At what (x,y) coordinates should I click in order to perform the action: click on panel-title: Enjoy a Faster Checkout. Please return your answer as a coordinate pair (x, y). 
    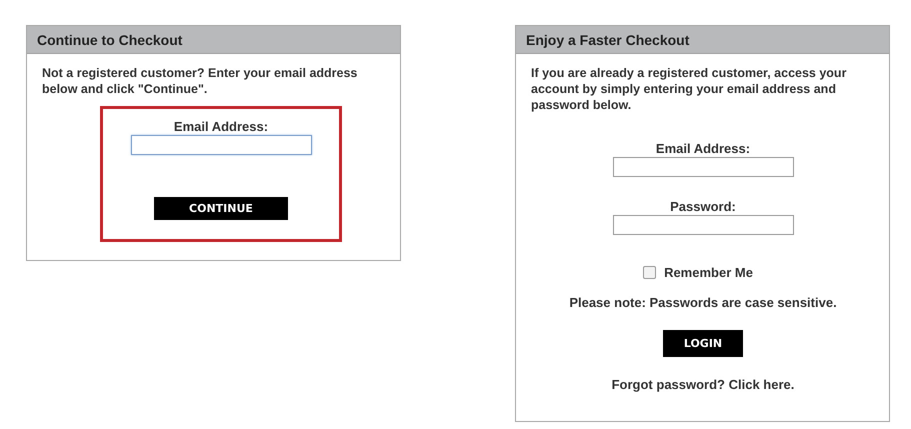
    Looking at the image, I should click on (702, 40).